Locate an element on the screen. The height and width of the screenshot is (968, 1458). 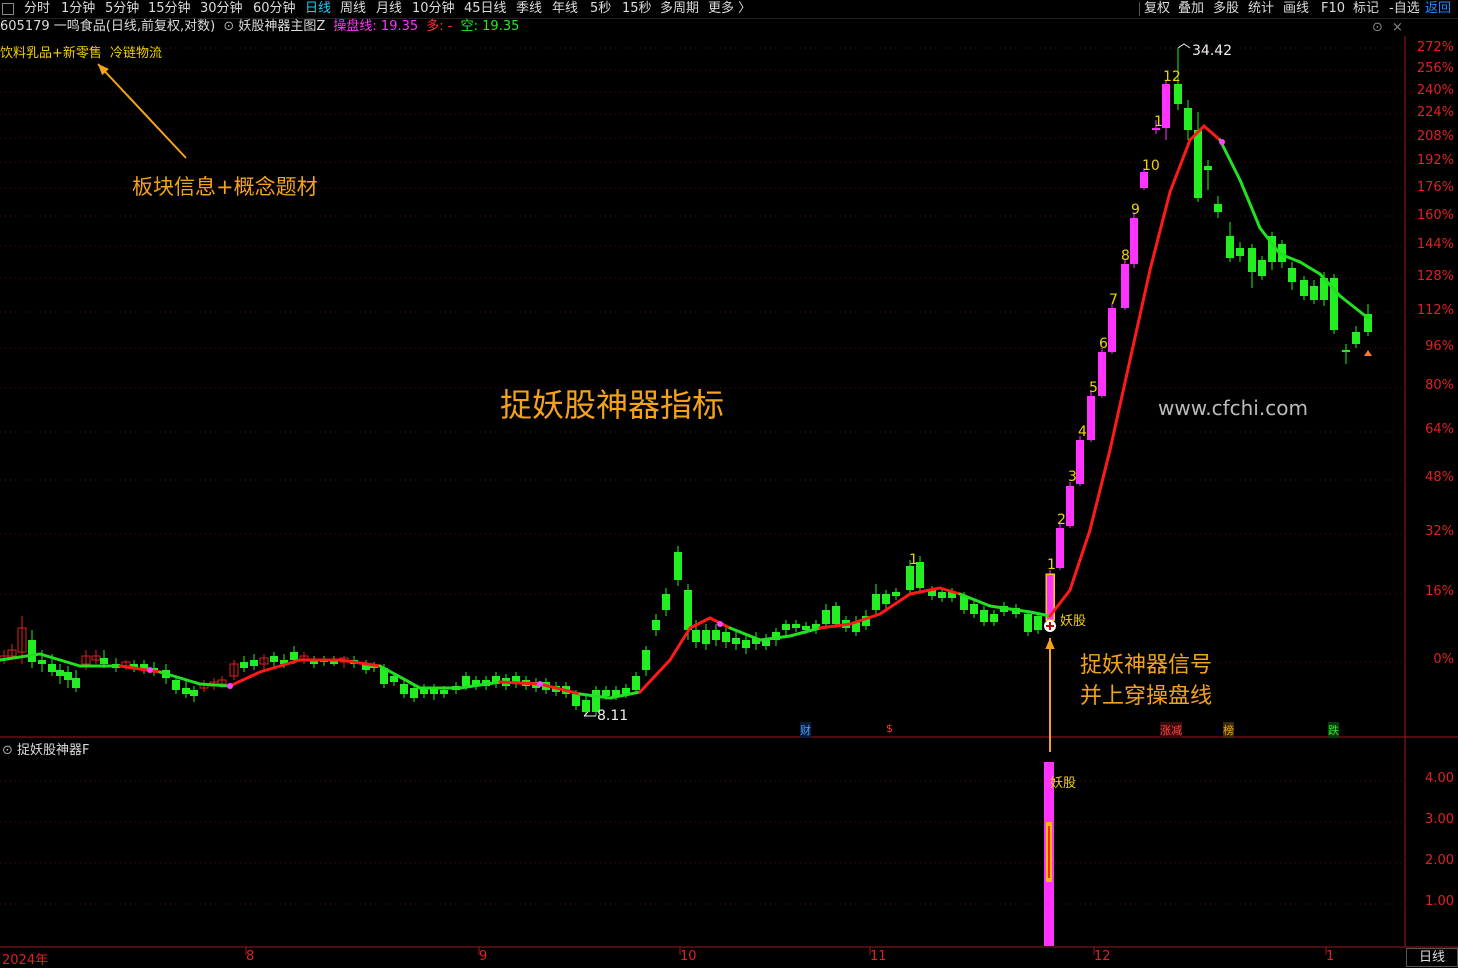
count-label: 6 is located at coordinates (1103, 344).